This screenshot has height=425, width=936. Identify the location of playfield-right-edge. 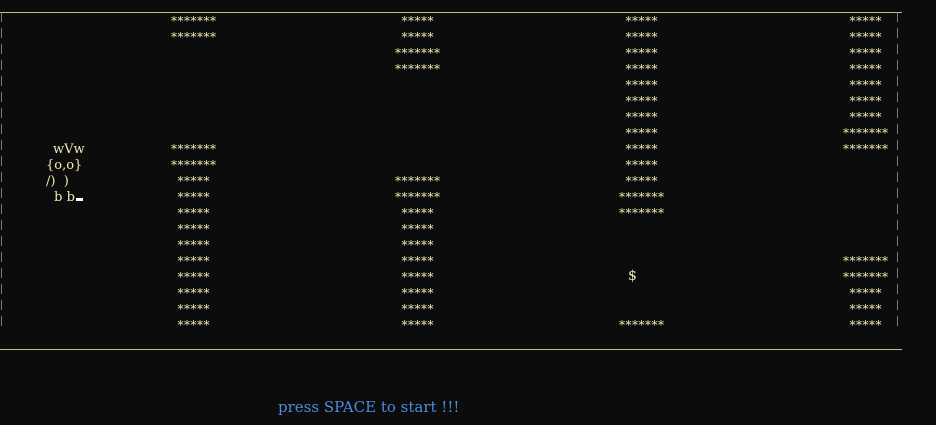
(897, 172).